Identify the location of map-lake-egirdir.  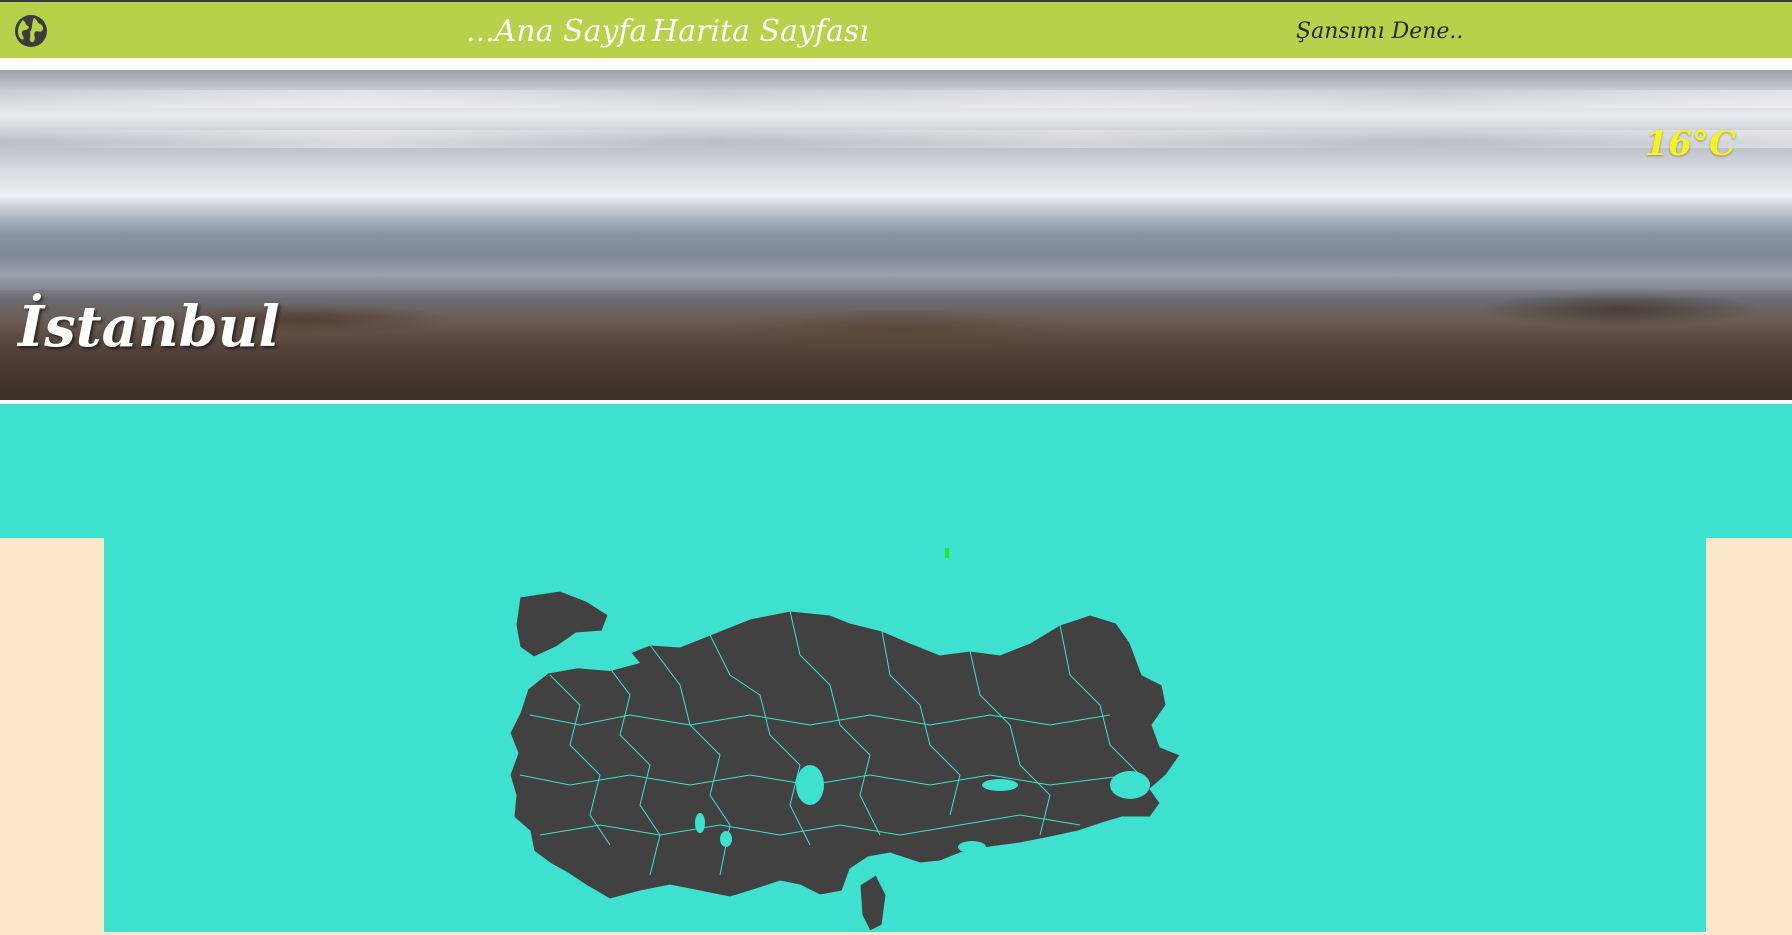
(700, 823).